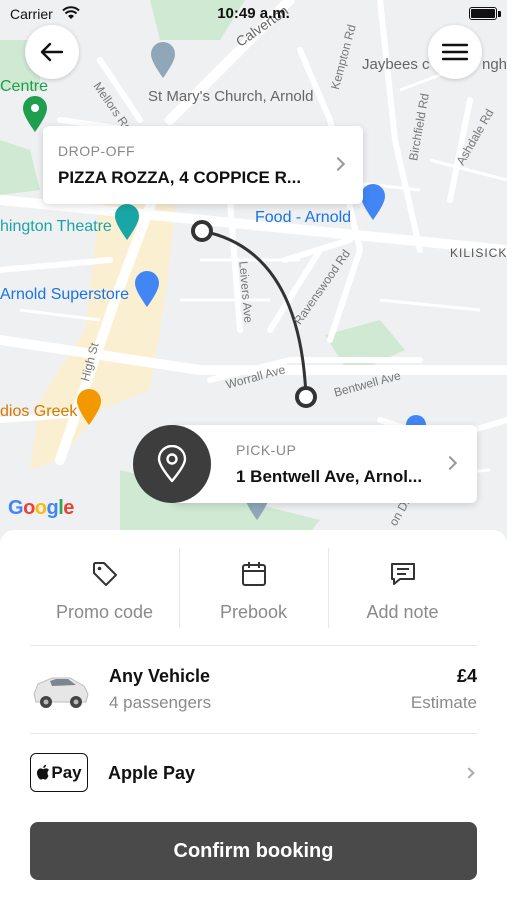 This screenshot has height=900, width=507. Describe the element at coordinates (39, 411) in the screenshot. I see `poi-label-greek: dios Greek` at that location.